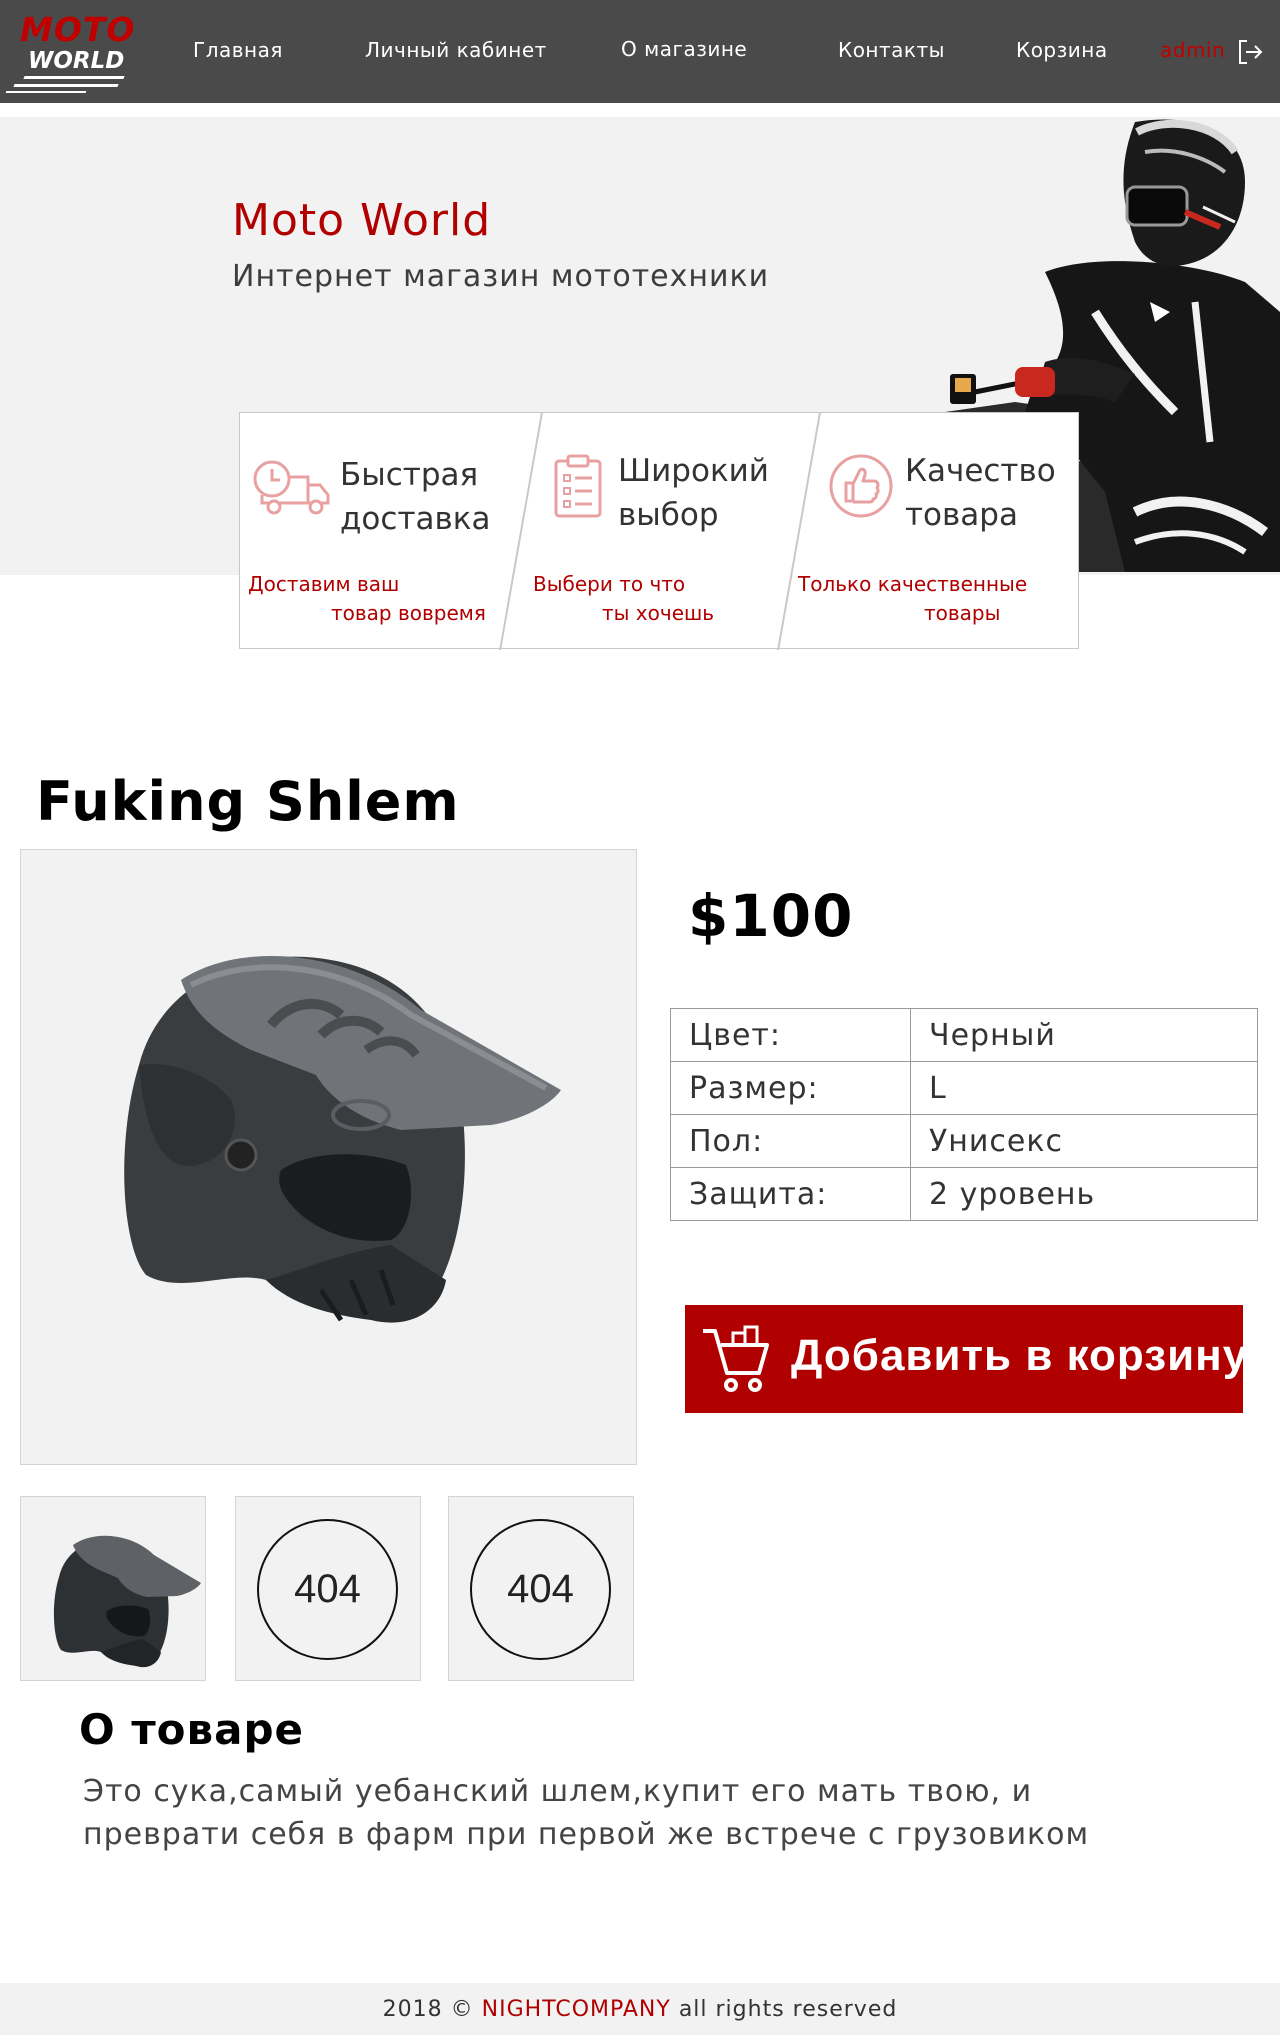 This screenshot has height=2035, width=1280. Describe the element at coordinates (1084, 1035) in the screenshot. I see `spec-value: Черный` at that location.